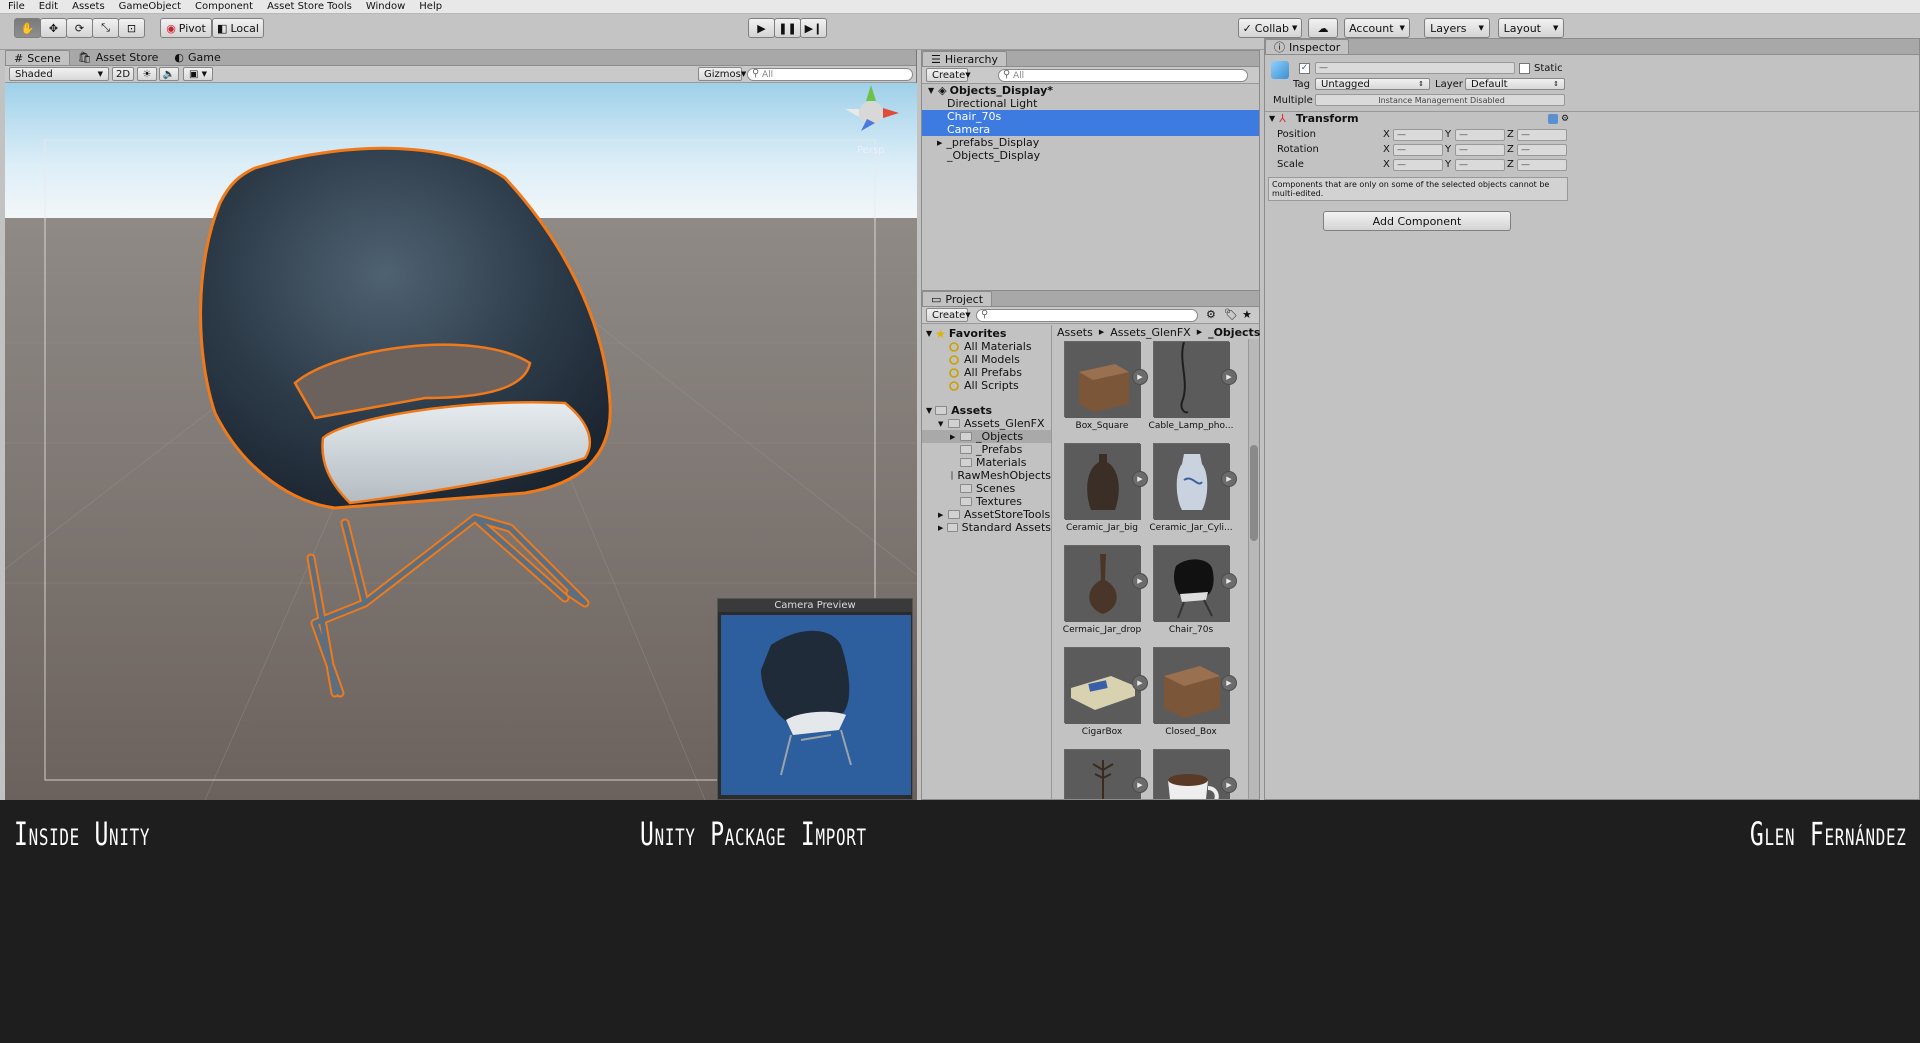 This screenshot has height=1043, width=1920. I want to click on box-thumbnail, so click(1102, 379).